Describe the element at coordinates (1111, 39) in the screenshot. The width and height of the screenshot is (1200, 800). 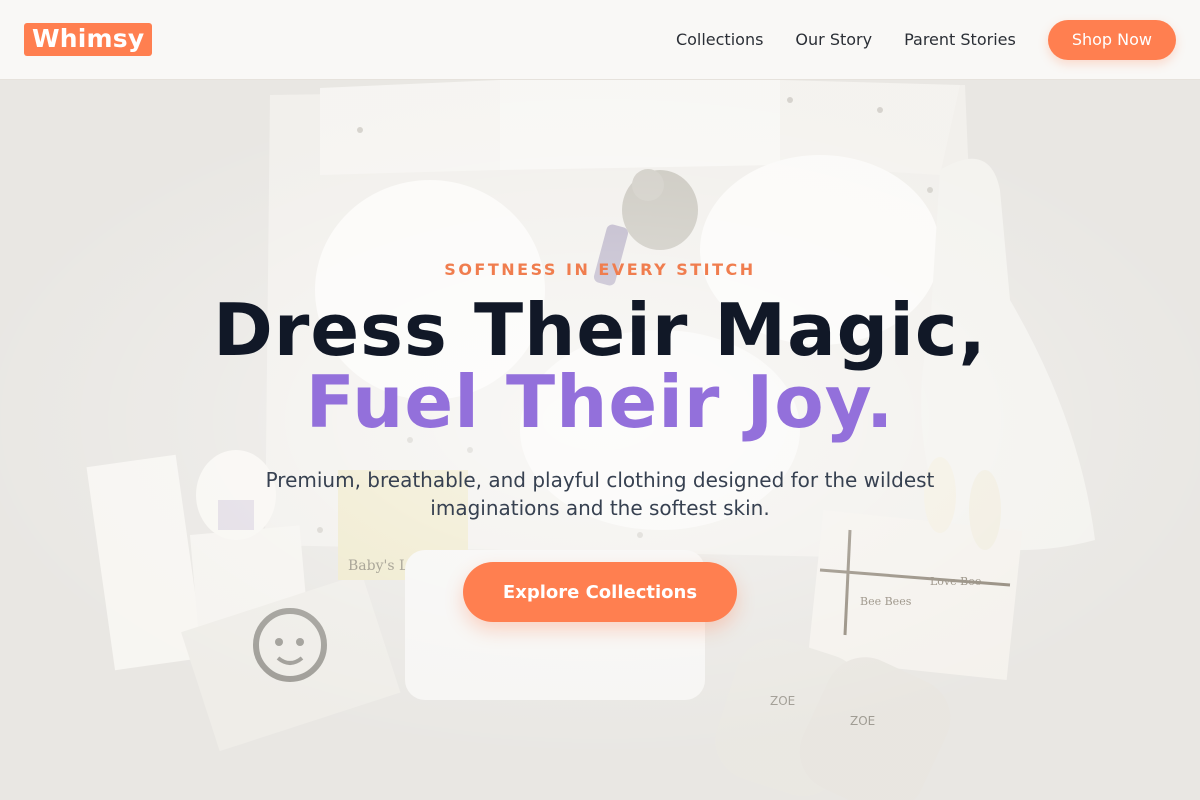
I see `shop-now-button: Shop Now` at that location.